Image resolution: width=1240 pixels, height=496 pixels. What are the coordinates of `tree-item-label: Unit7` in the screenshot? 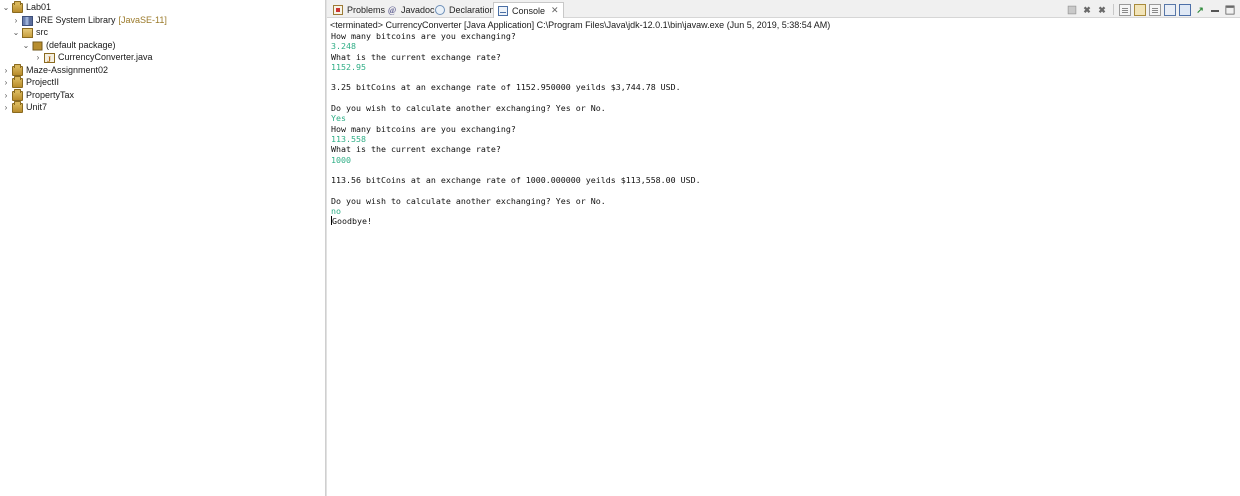 It's located at (37, 107).